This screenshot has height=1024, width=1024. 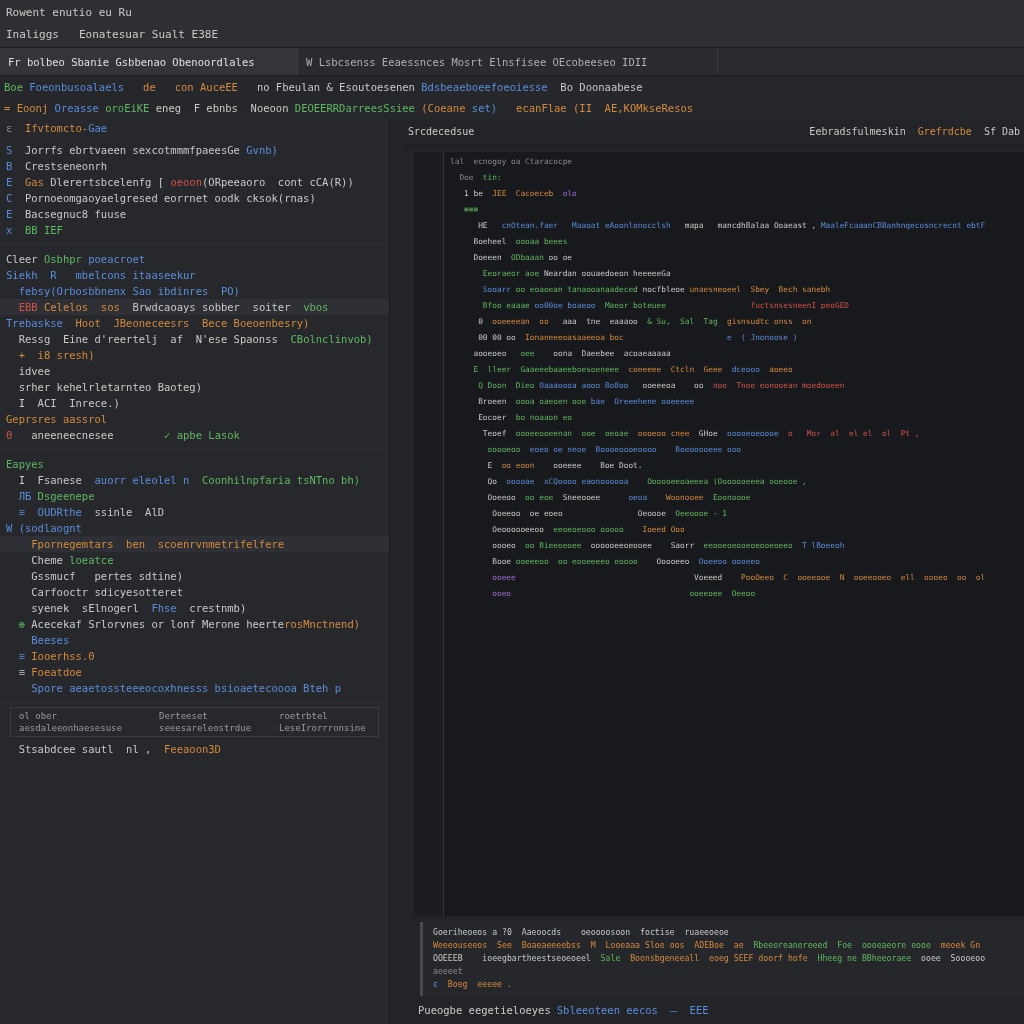 What do you see at coordinates (194, 528) in the screenshot?
I see `outline-item: W (sodlaognt` at bounding box center [194, 528].